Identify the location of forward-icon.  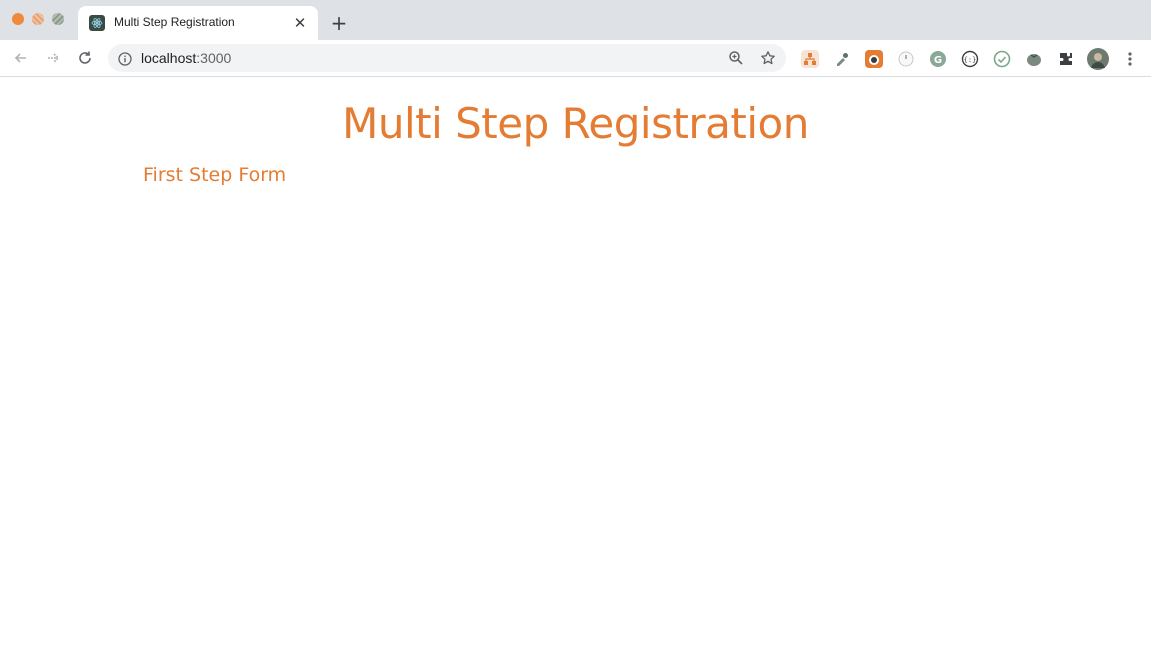
(53, 58).